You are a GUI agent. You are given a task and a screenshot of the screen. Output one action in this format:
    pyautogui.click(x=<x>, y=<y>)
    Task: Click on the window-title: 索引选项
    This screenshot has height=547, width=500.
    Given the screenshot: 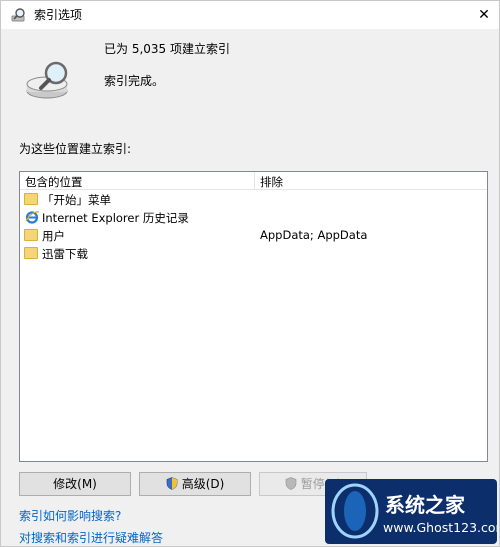 What is the action you would take?
    pyautogui.click(x=58, y=15)
    